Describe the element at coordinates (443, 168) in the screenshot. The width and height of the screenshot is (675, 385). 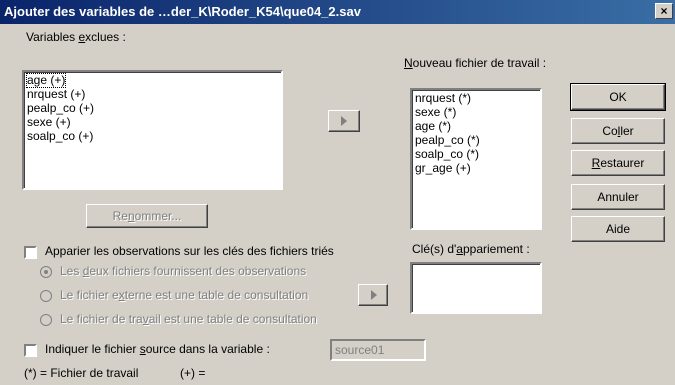
I see `list-item: gr_age (+)` at that location.